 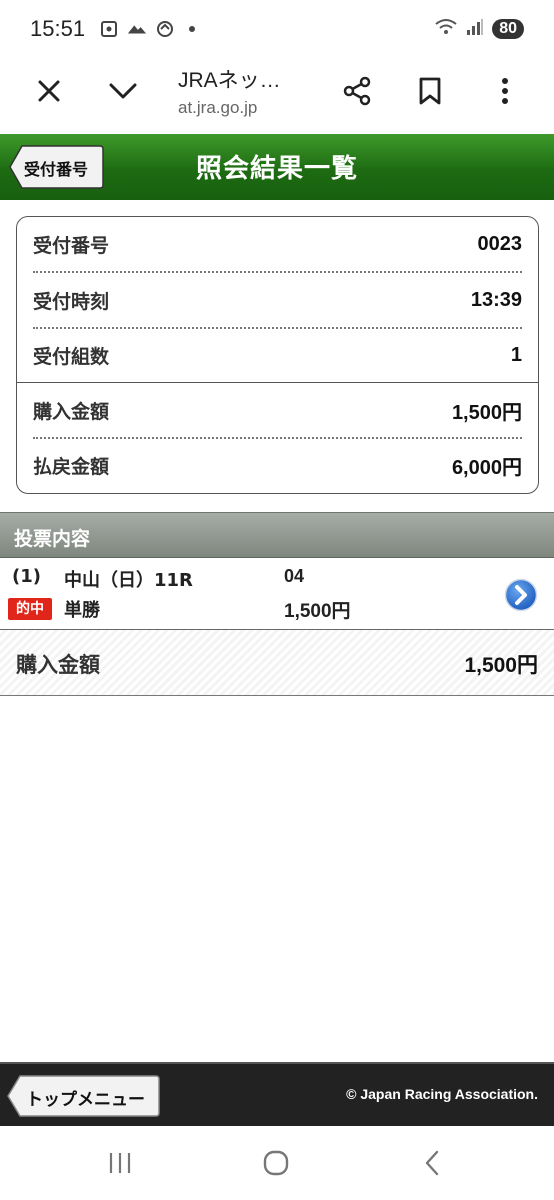 I want to click on receipt-time-value: 13:39, so click(x=496, y=299).